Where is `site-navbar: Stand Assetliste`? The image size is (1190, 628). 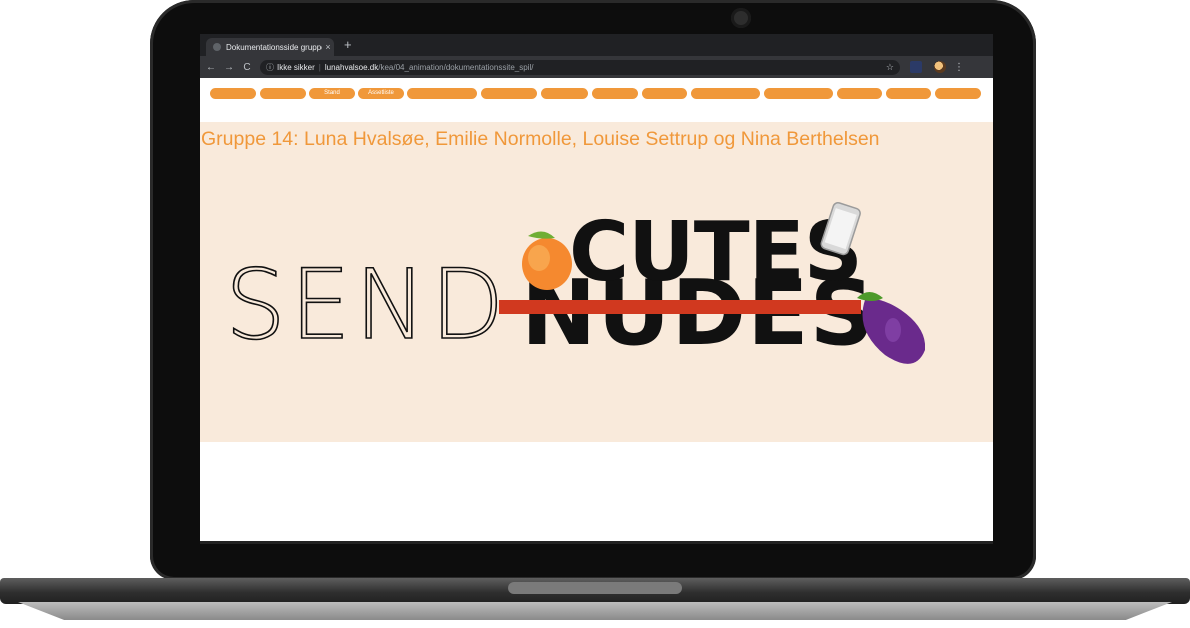 site-navbar: Stand Assetliste is located at coordinates (600, 94).